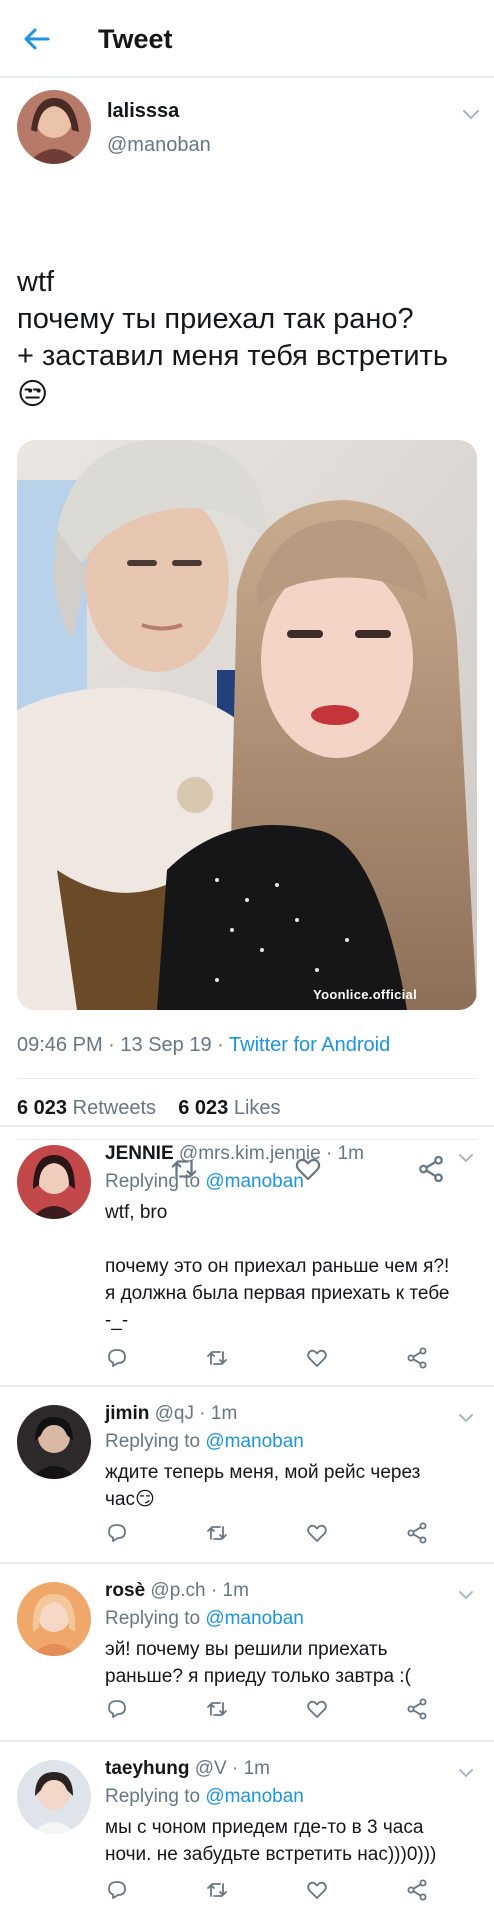 This screenshot has width=494, height=1920. Describe the element at coordinates (277, 1293) in the screenshot. I see `reply-text-line: я должна была первая приехать к тебе` at that location.